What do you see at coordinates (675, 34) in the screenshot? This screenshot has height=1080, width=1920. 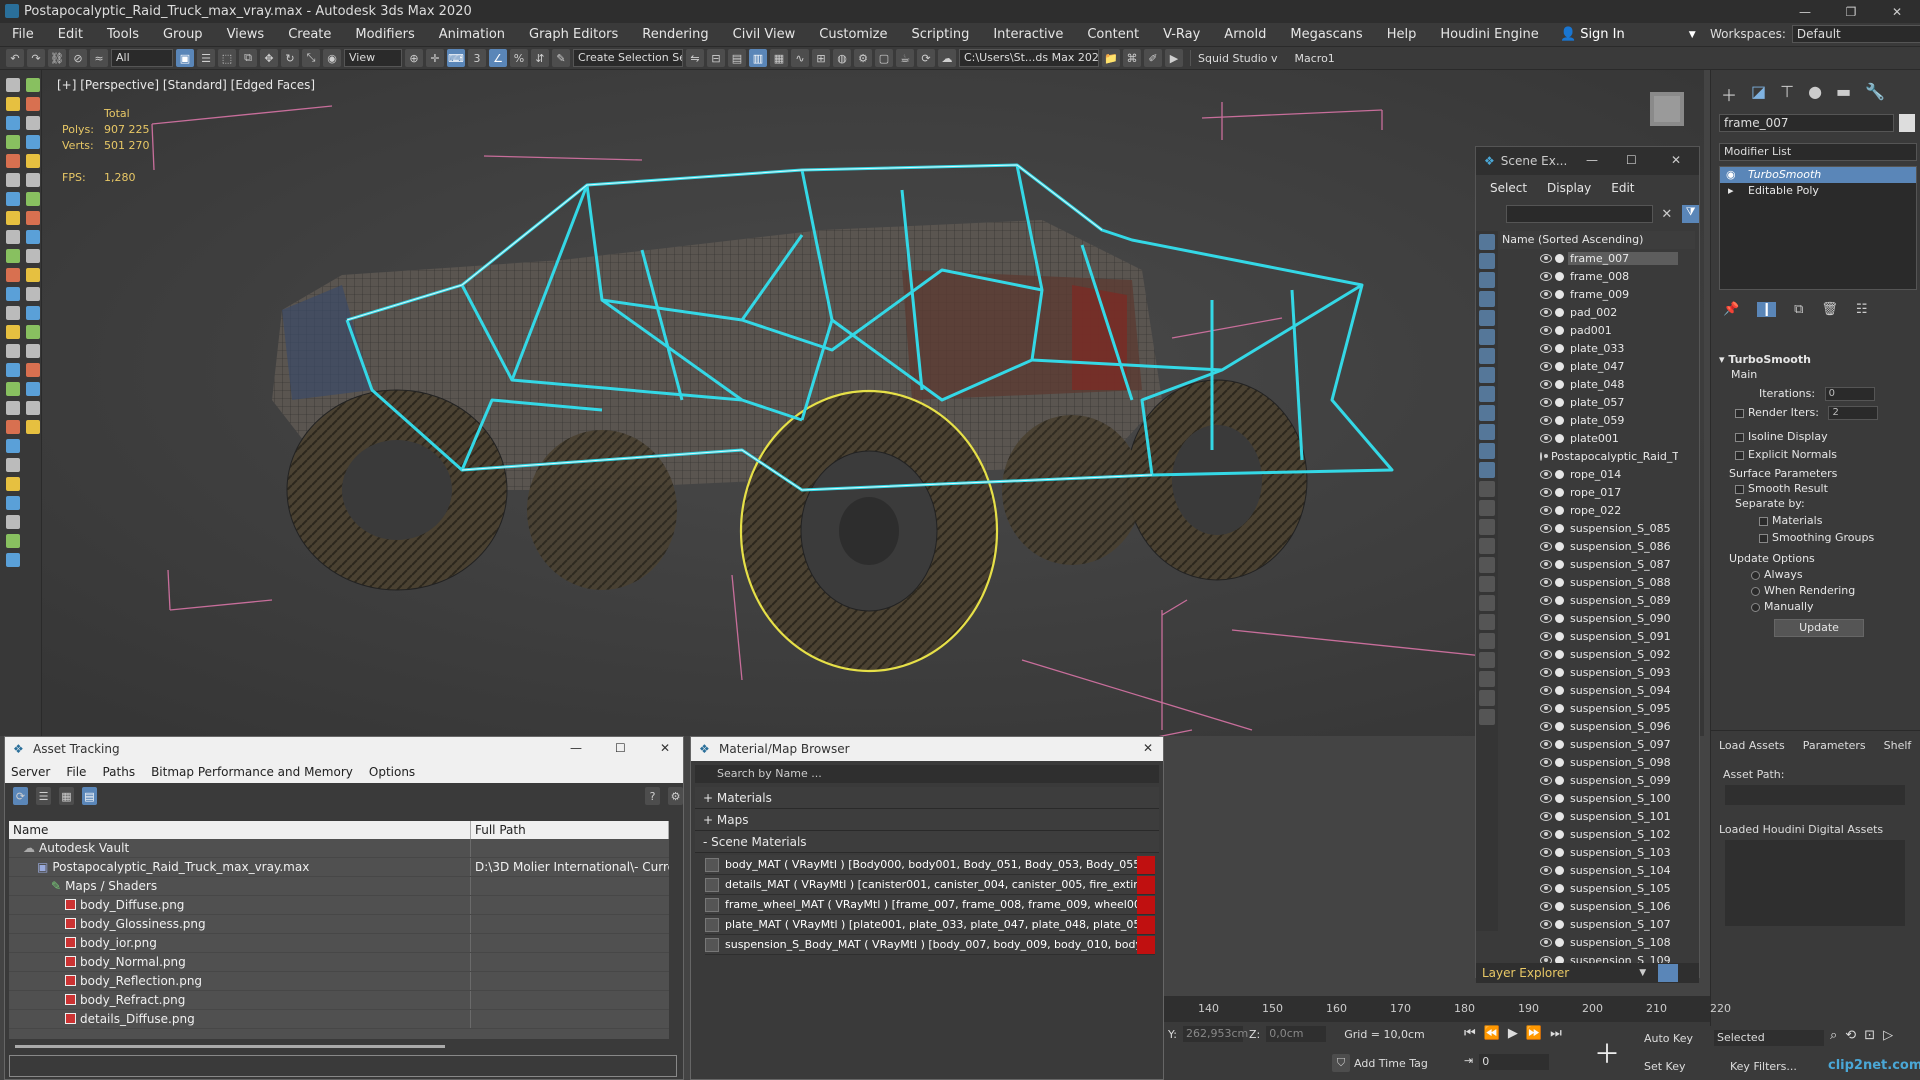 I see `menu-rendering: Rendering` at bounding box center [675, 34].